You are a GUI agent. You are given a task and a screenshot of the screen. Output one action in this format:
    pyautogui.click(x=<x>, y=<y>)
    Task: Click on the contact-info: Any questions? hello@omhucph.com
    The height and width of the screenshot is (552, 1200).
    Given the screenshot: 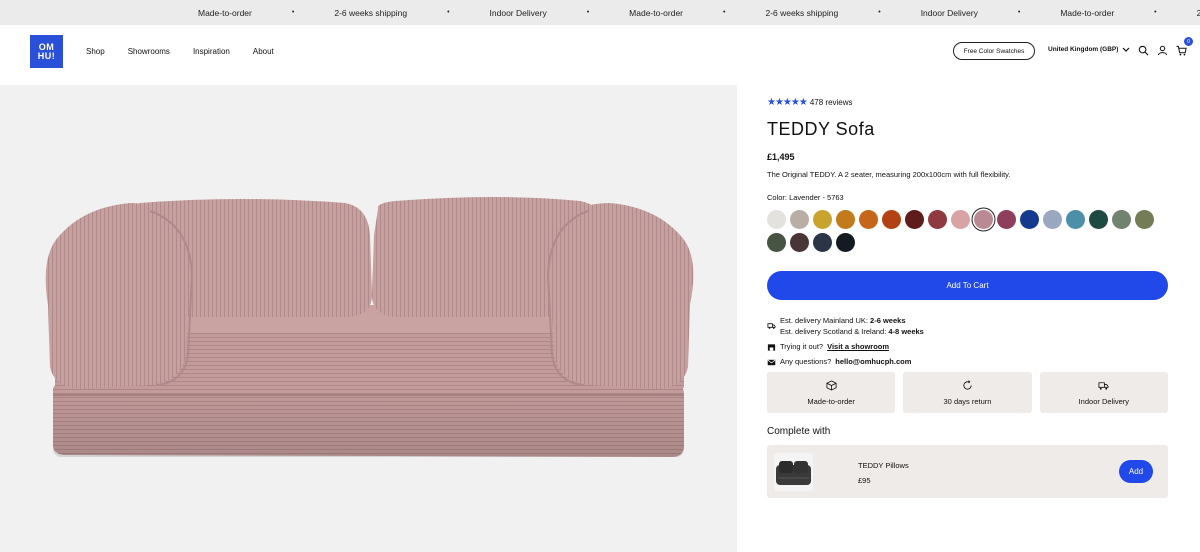 What is the action you would take?
    pyautogui.click(x=839, y=362)
    